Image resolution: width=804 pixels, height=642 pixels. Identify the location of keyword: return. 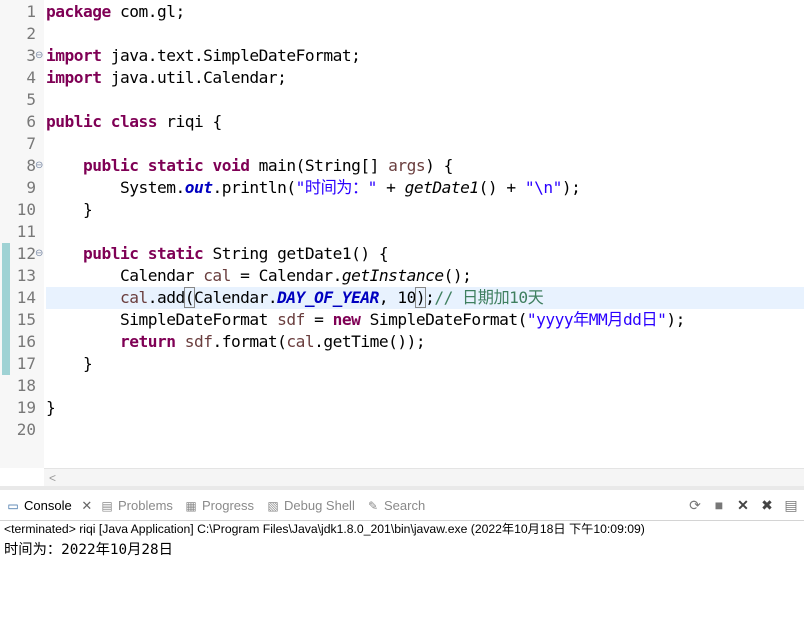
(147, 341).